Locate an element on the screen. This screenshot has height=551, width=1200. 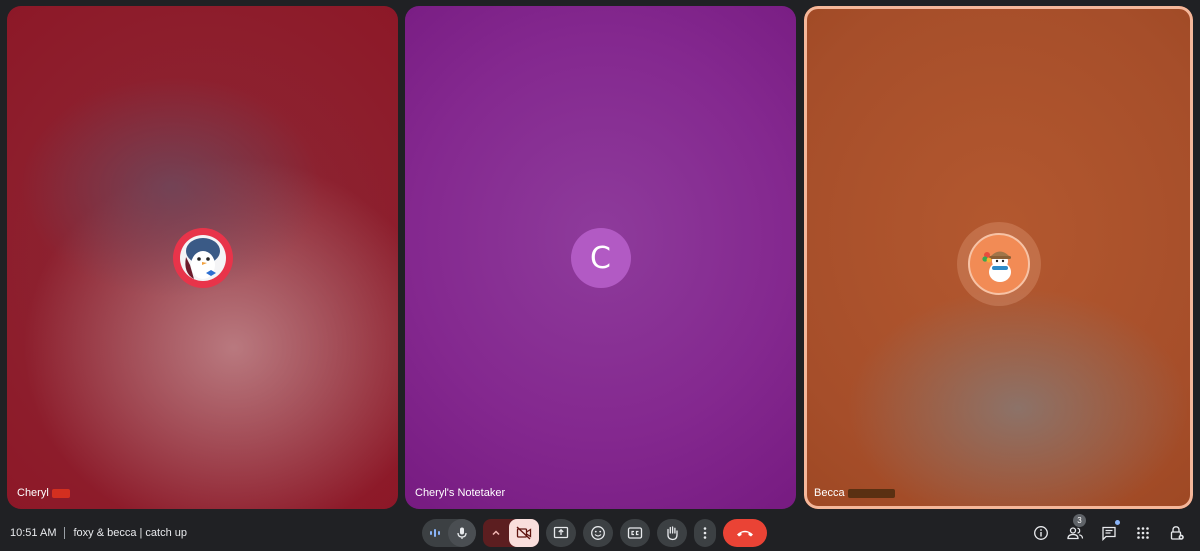
penguin-avatar-icon is located at coordinates (202, 258).